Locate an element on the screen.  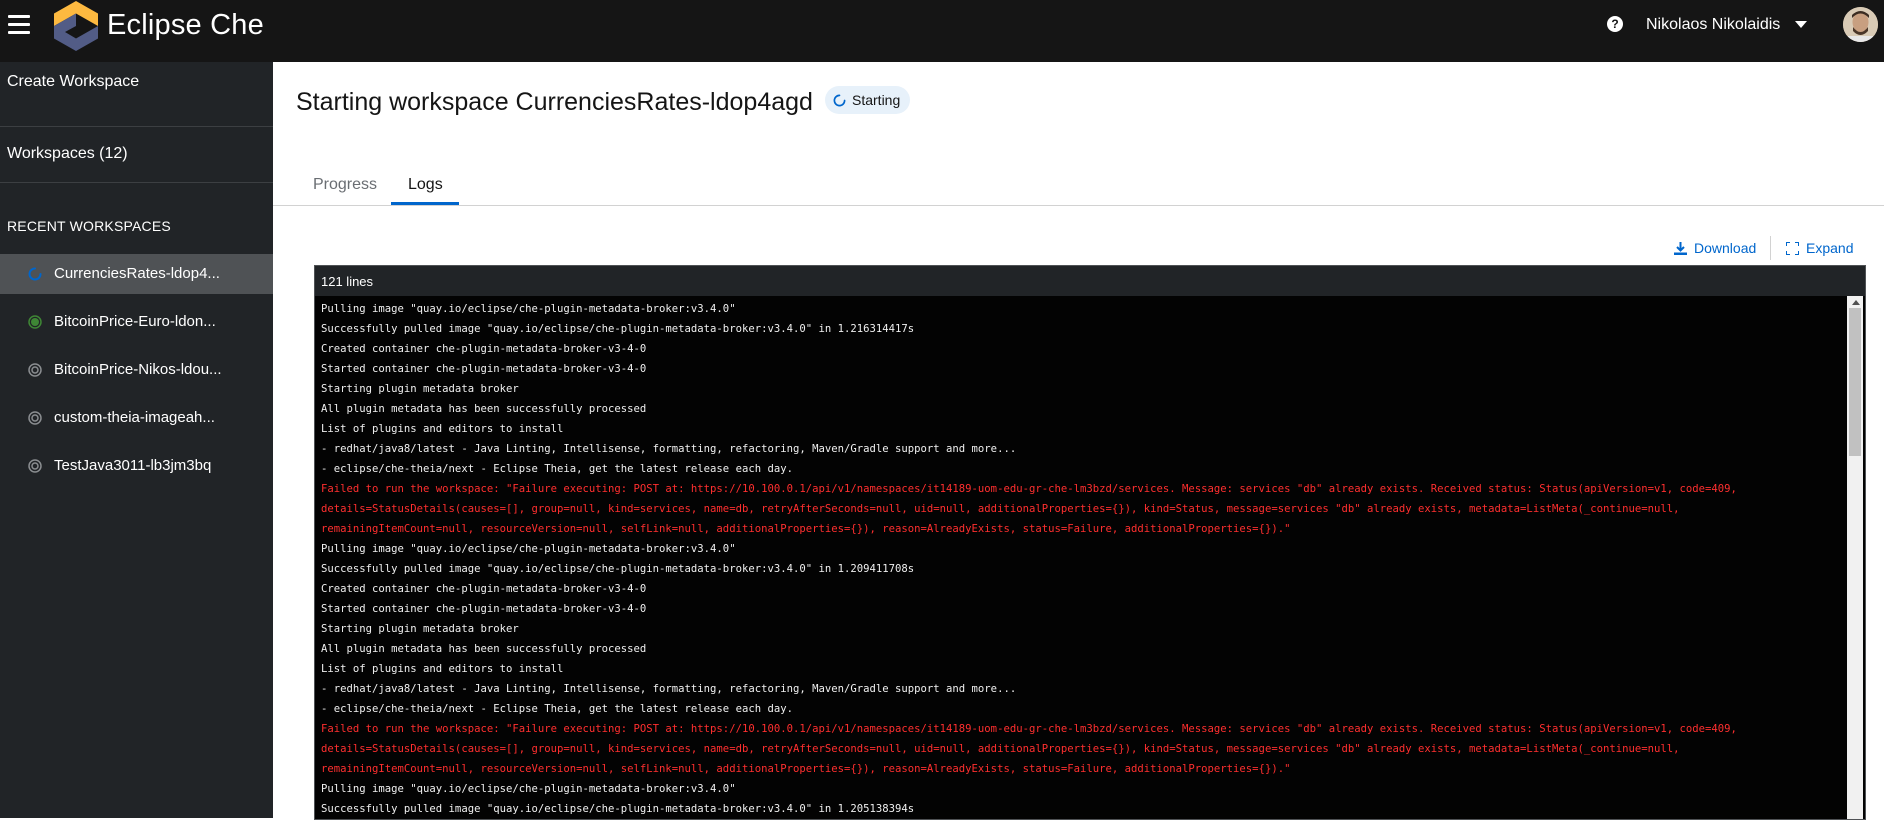
log-line-count: 121 lines is located at coordinates (347, 281).